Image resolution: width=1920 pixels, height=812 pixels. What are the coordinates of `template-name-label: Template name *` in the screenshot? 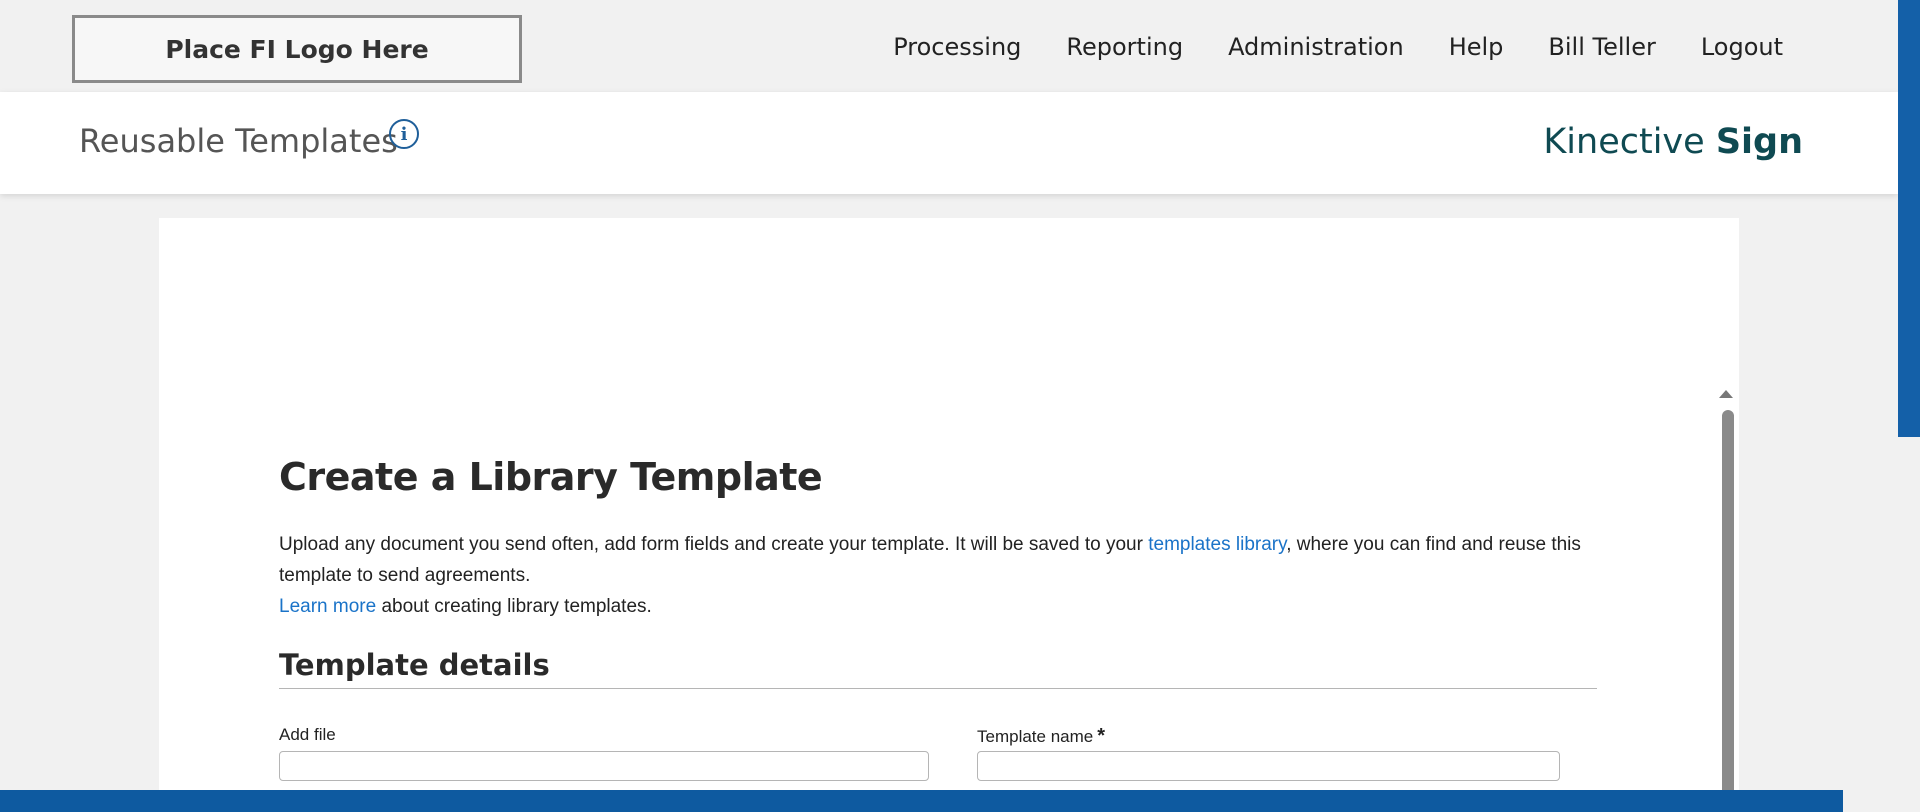 It's located at (1041, 736).